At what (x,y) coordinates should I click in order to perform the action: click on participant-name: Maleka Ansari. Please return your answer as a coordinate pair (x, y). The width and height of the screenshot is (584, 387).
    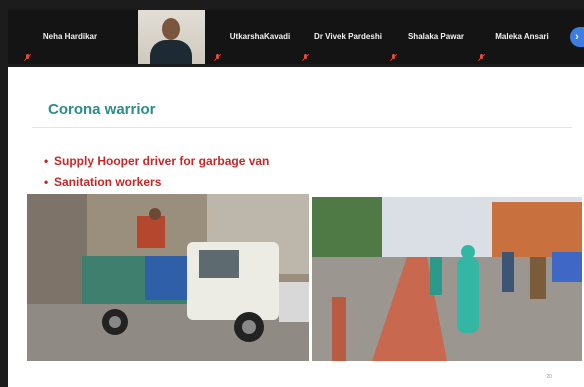
    Looking at the image, I should click on (522, 36).